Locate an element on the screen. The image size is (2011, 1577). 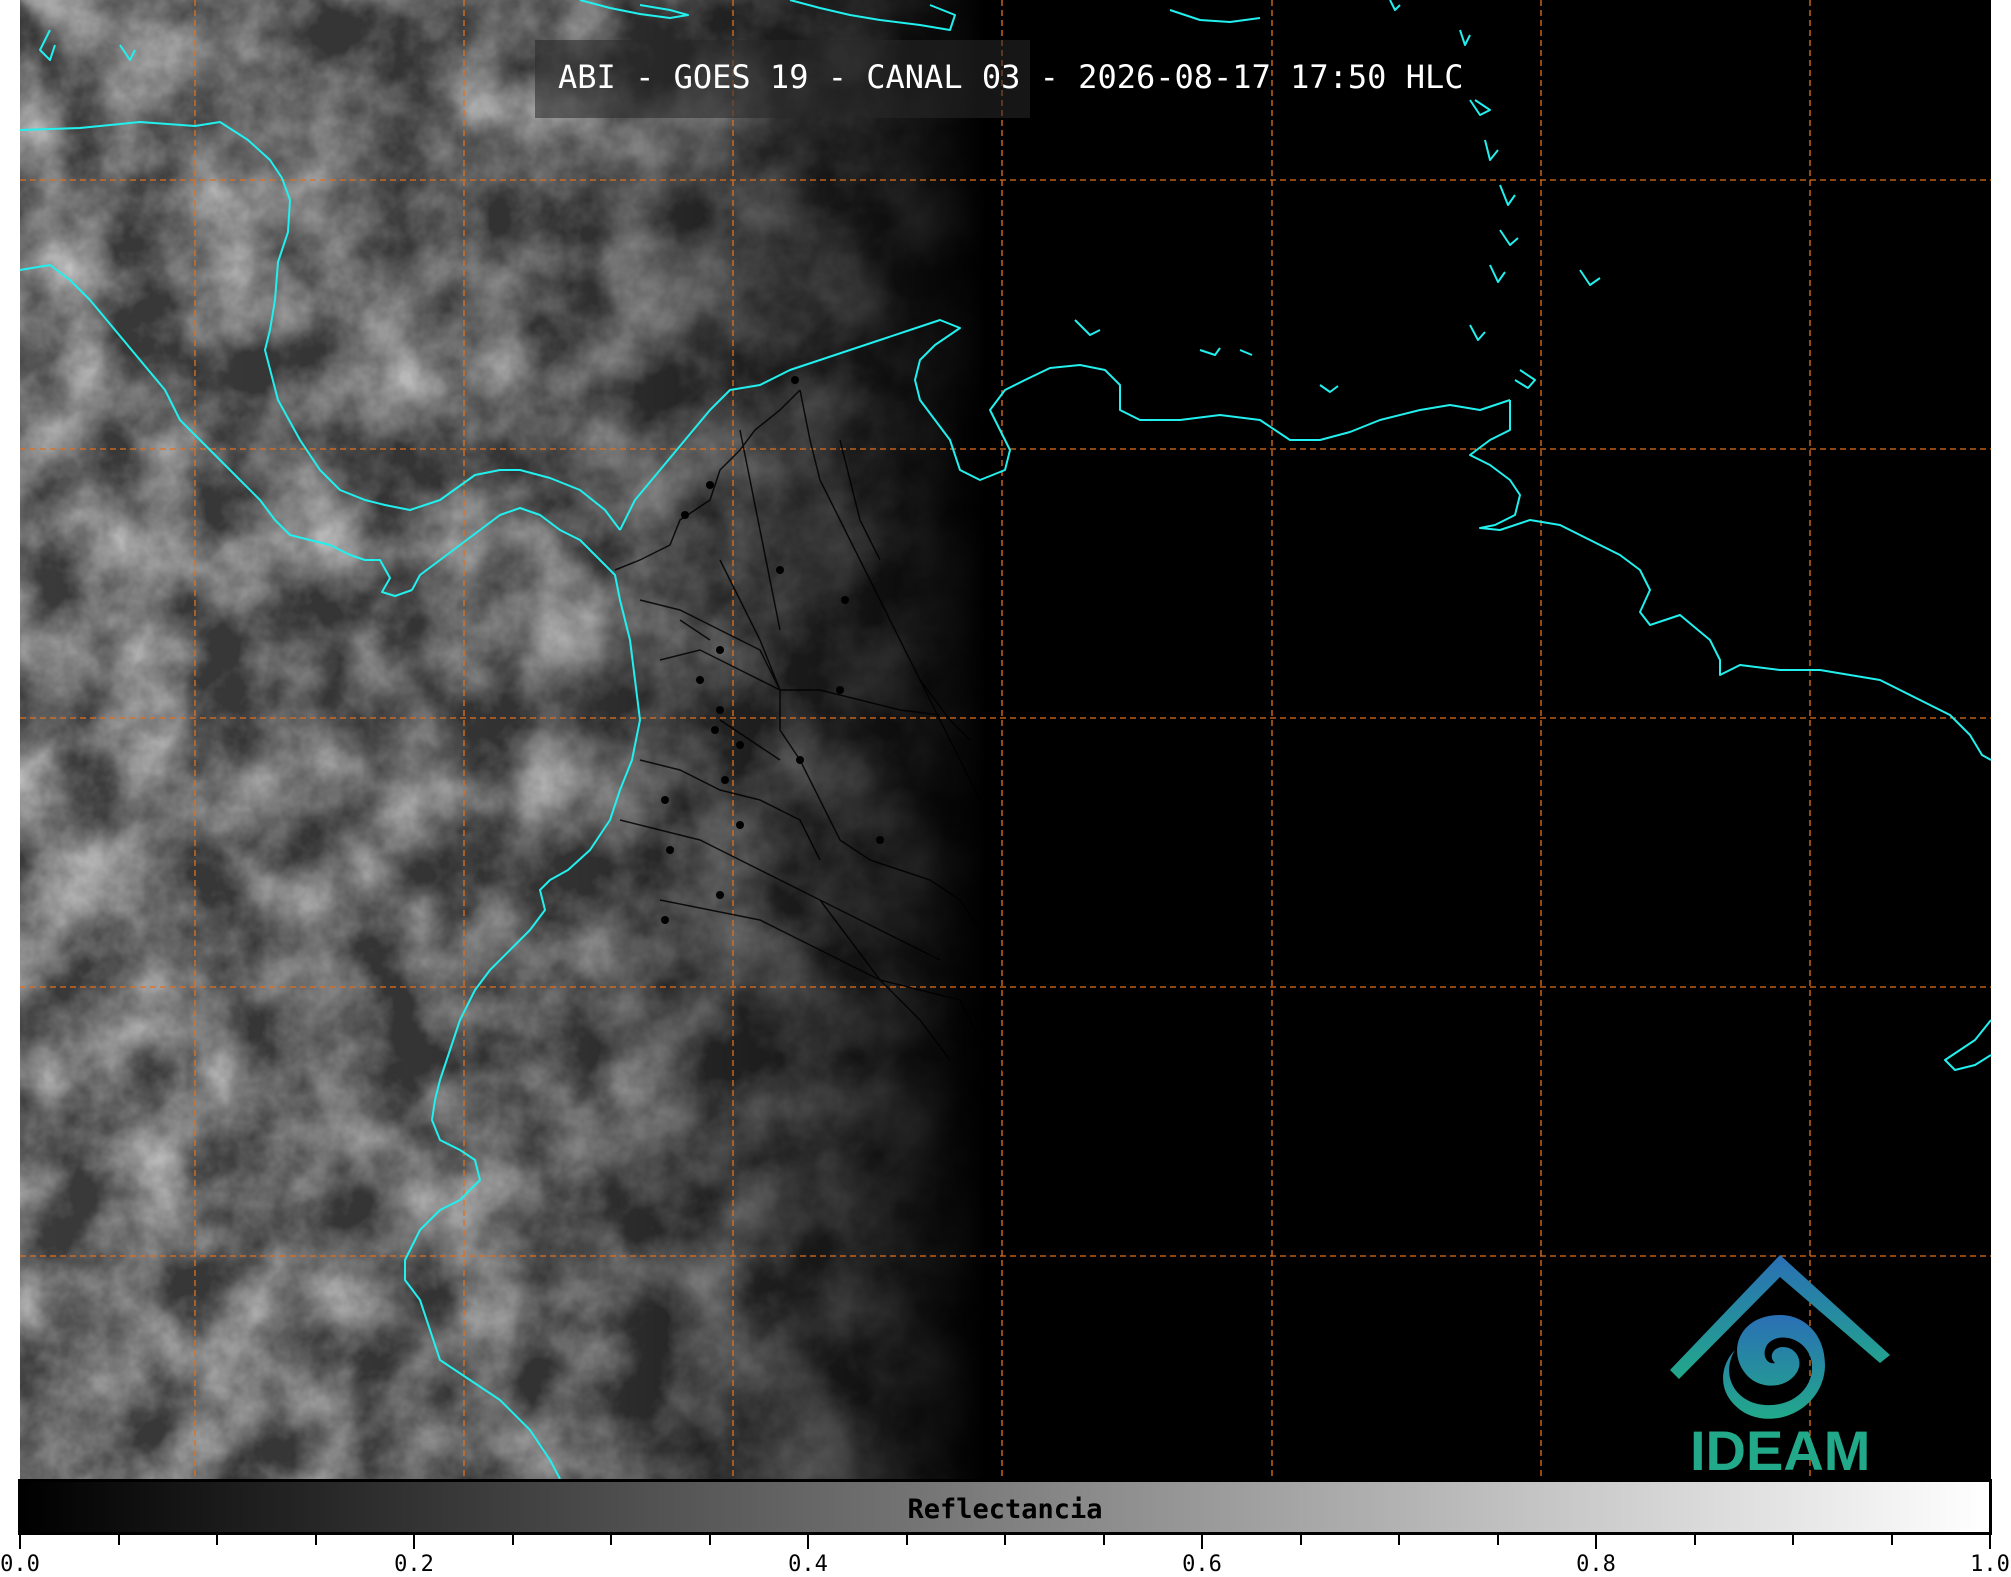
colorbar-label: Reflectancia is located at coordinates (1005, 1509).